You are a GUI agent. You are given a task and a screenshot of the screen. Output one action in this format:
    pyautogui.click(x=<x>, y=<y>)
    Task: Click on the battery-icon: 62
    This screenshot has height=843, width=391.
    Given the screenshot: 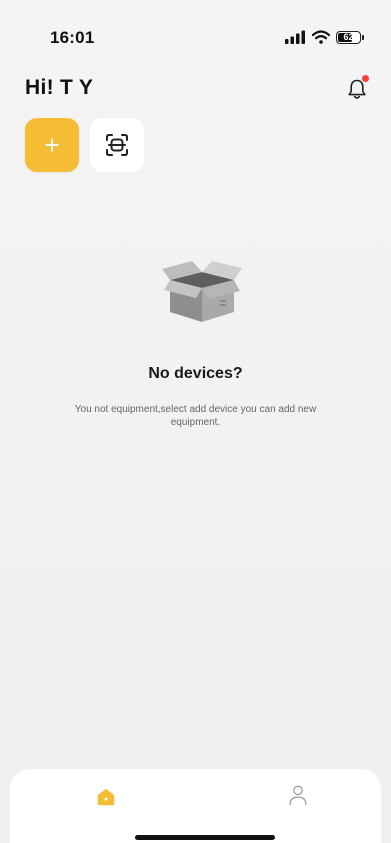 What is the action you would take?
    pyautogui.click(x=350, y=37)
    